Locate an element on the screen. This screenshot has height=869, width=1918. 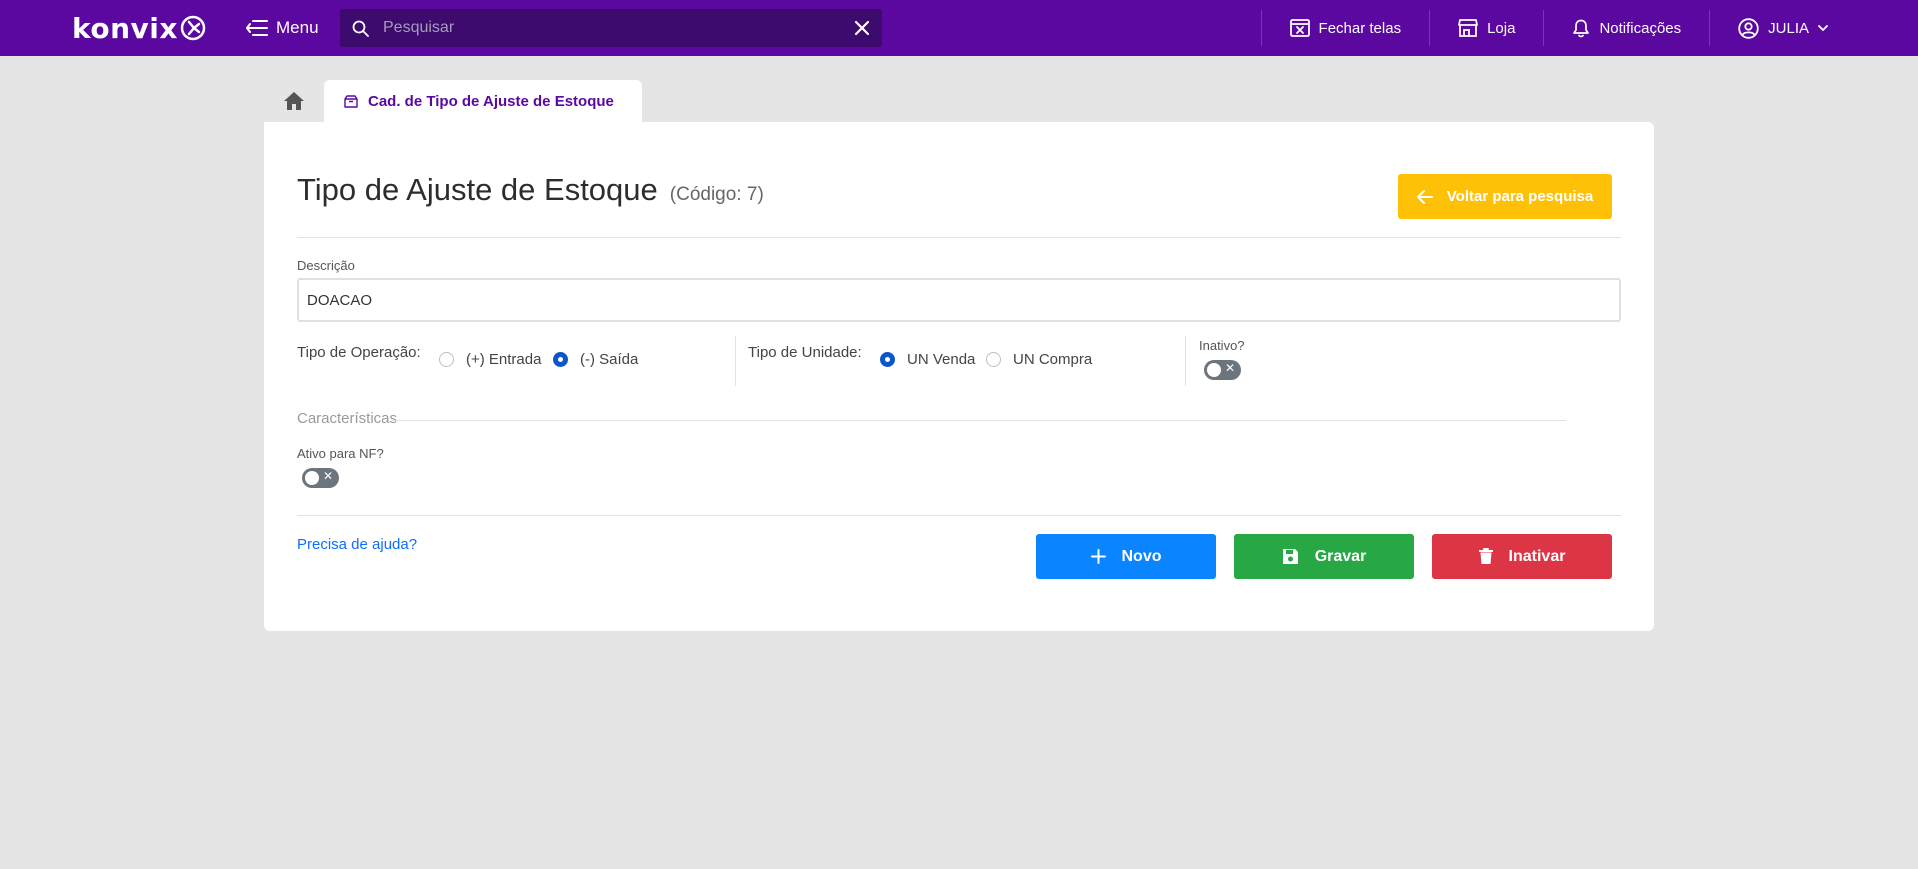
close-screens-label: Fechar telas is located at coordinates (1360, 28).